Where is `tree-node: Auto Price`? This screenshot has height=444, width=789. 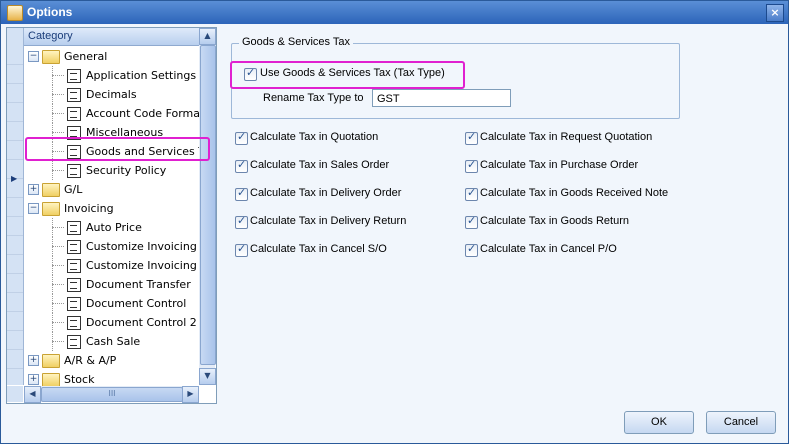
tree-node: Auto Price is located at coordinates (114, 227).